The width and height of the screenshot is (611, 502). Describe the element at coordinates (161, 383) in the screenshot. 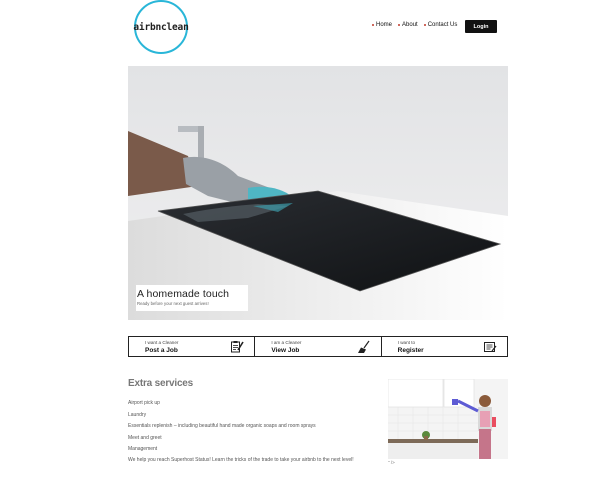

I see `extra-services-heading: Extra services` at that location.